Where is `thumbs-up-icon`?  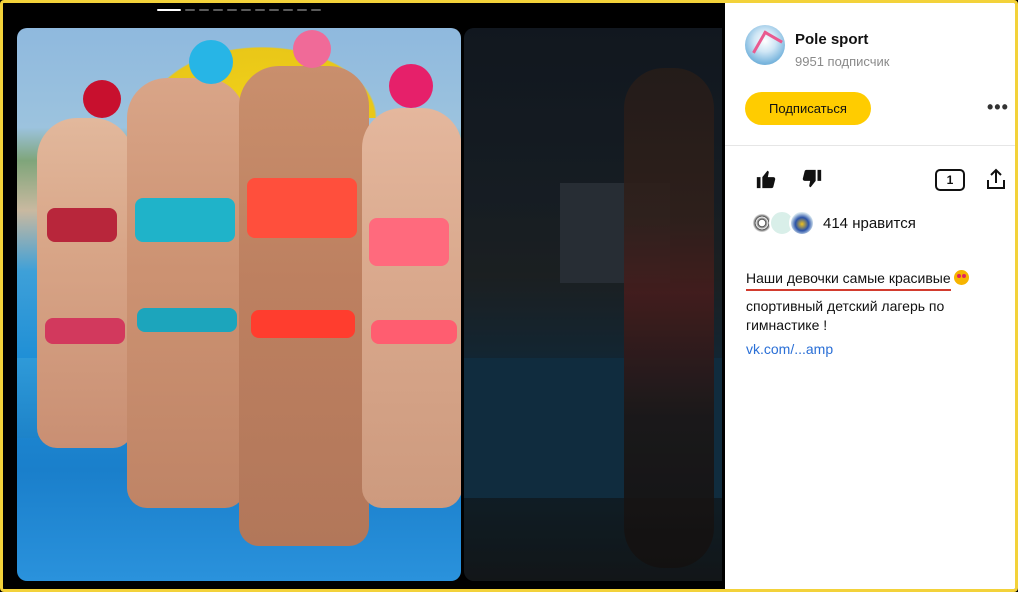
thumbs-up-icon is located at coordinates (766, 179).